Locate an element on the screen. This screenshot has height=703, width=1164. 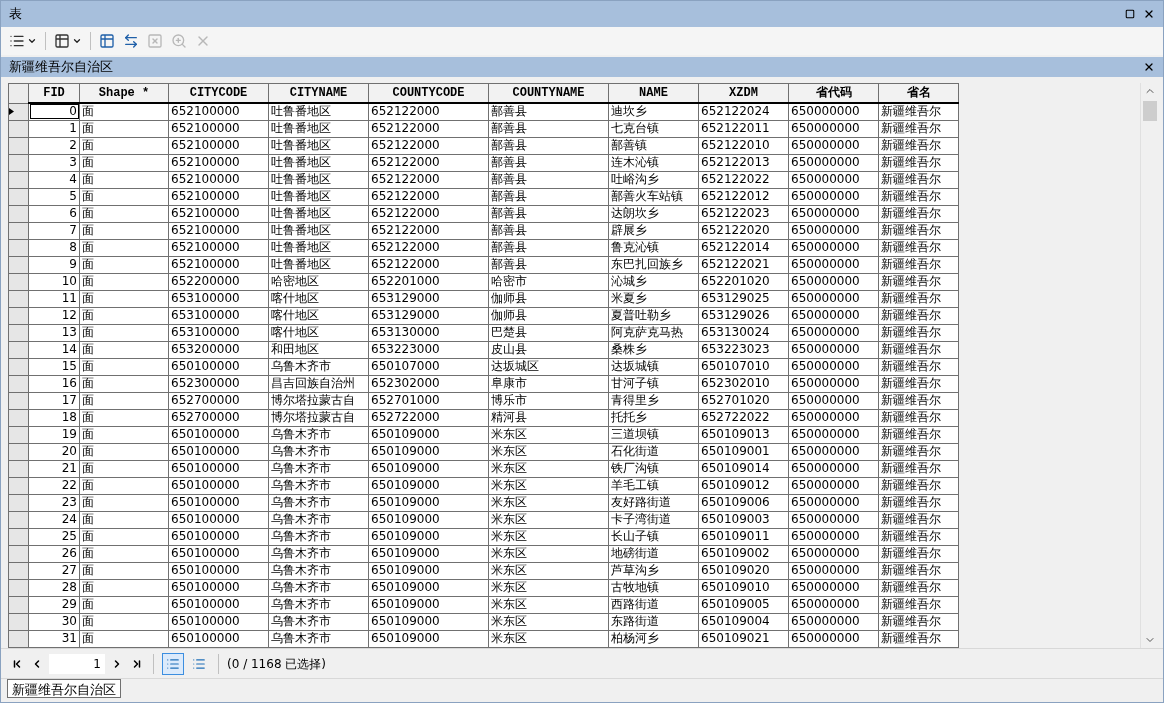
view-toggle-button is located at coordinates (173, 663).